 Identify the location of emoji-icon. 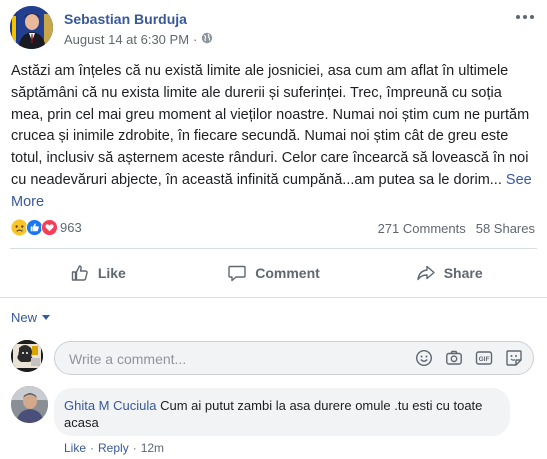
(424, 358).